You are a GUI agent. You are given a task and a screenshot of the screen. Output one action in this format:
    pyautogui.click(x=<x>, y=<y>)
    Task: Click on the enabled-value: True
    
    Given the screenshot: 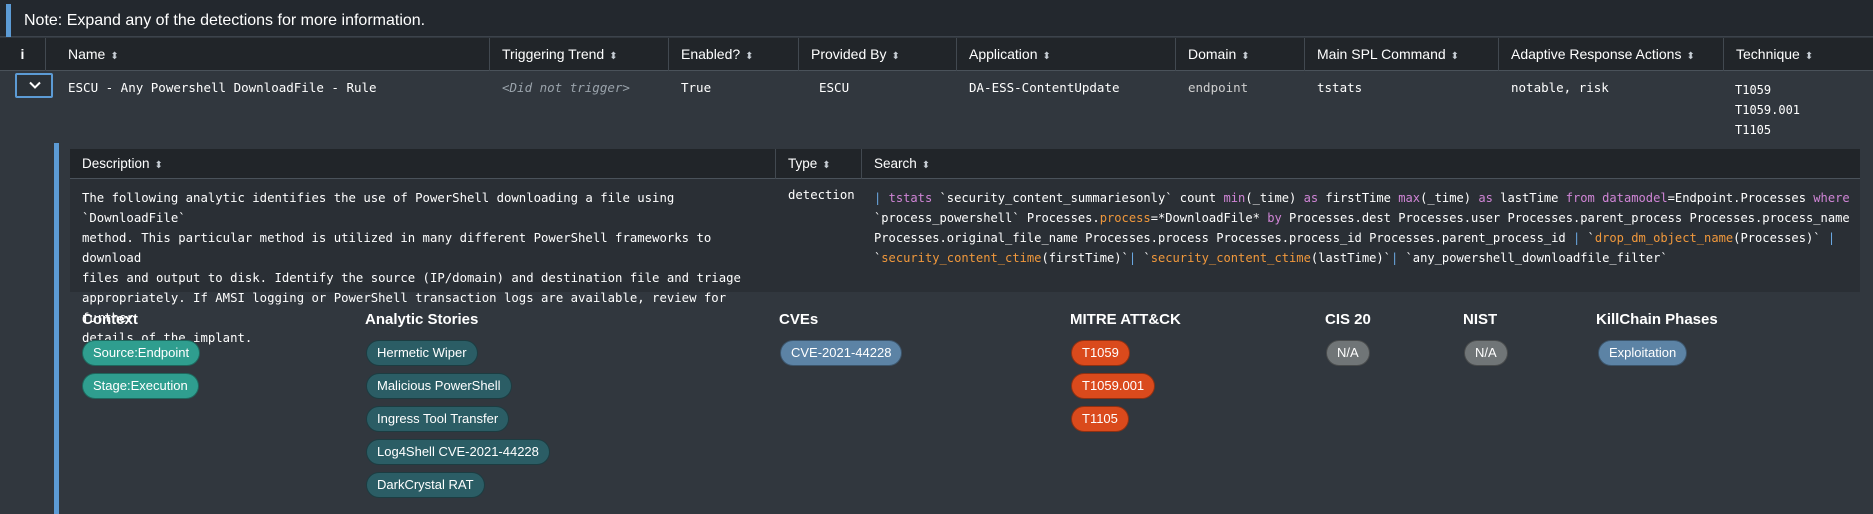 What is the action you would take?
    pyautogui.click(x=696, y=87)
    